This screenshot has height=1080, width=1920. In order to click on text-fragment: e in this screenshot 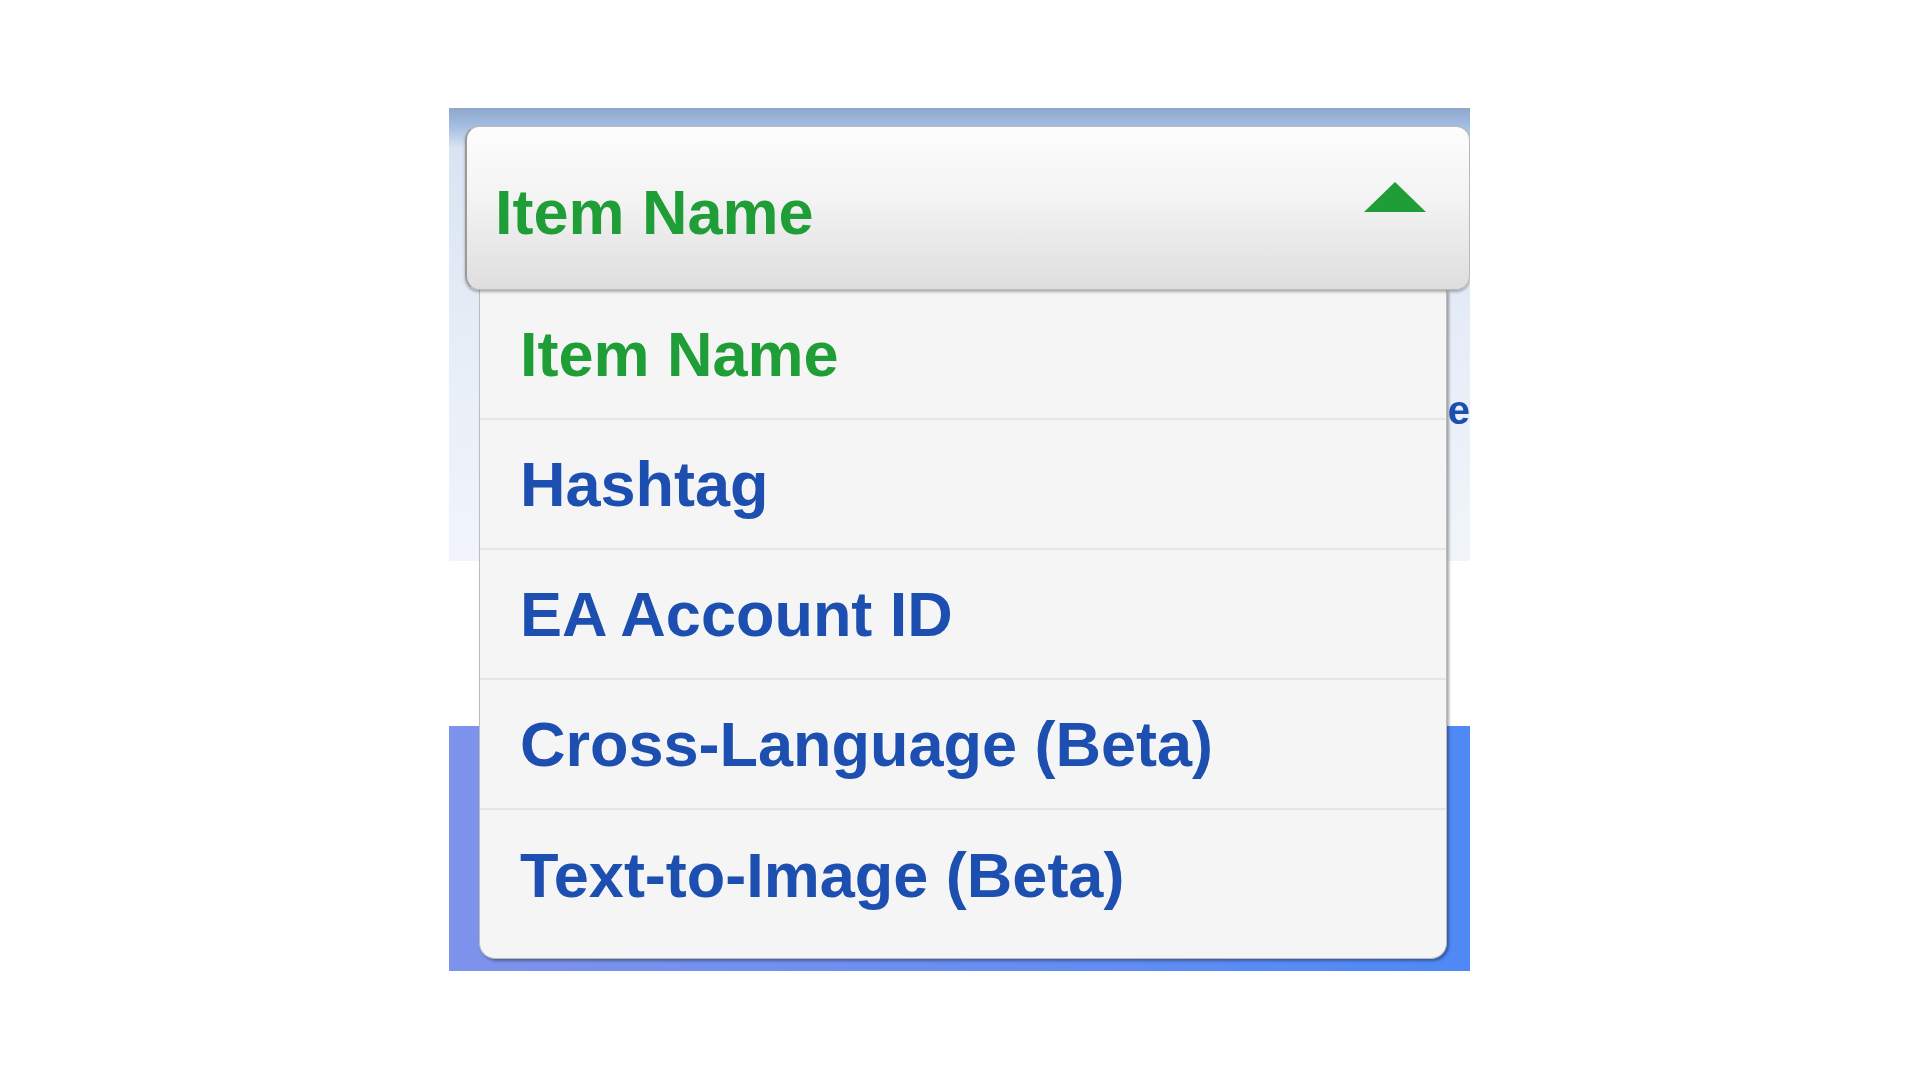, I will do `click(1458, 410)`.